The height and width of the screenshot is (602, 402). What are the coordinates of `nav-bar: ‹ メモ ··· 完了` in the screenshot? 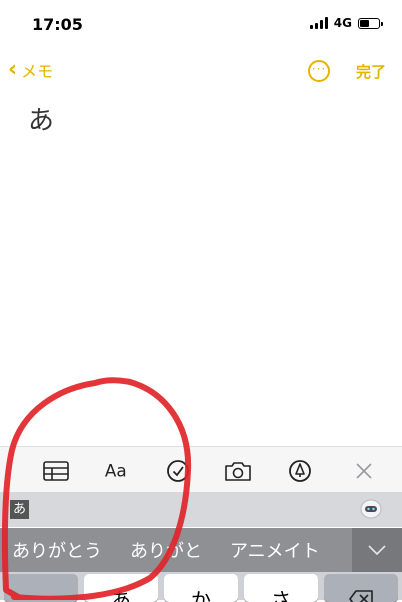 It's located at (201, 72).